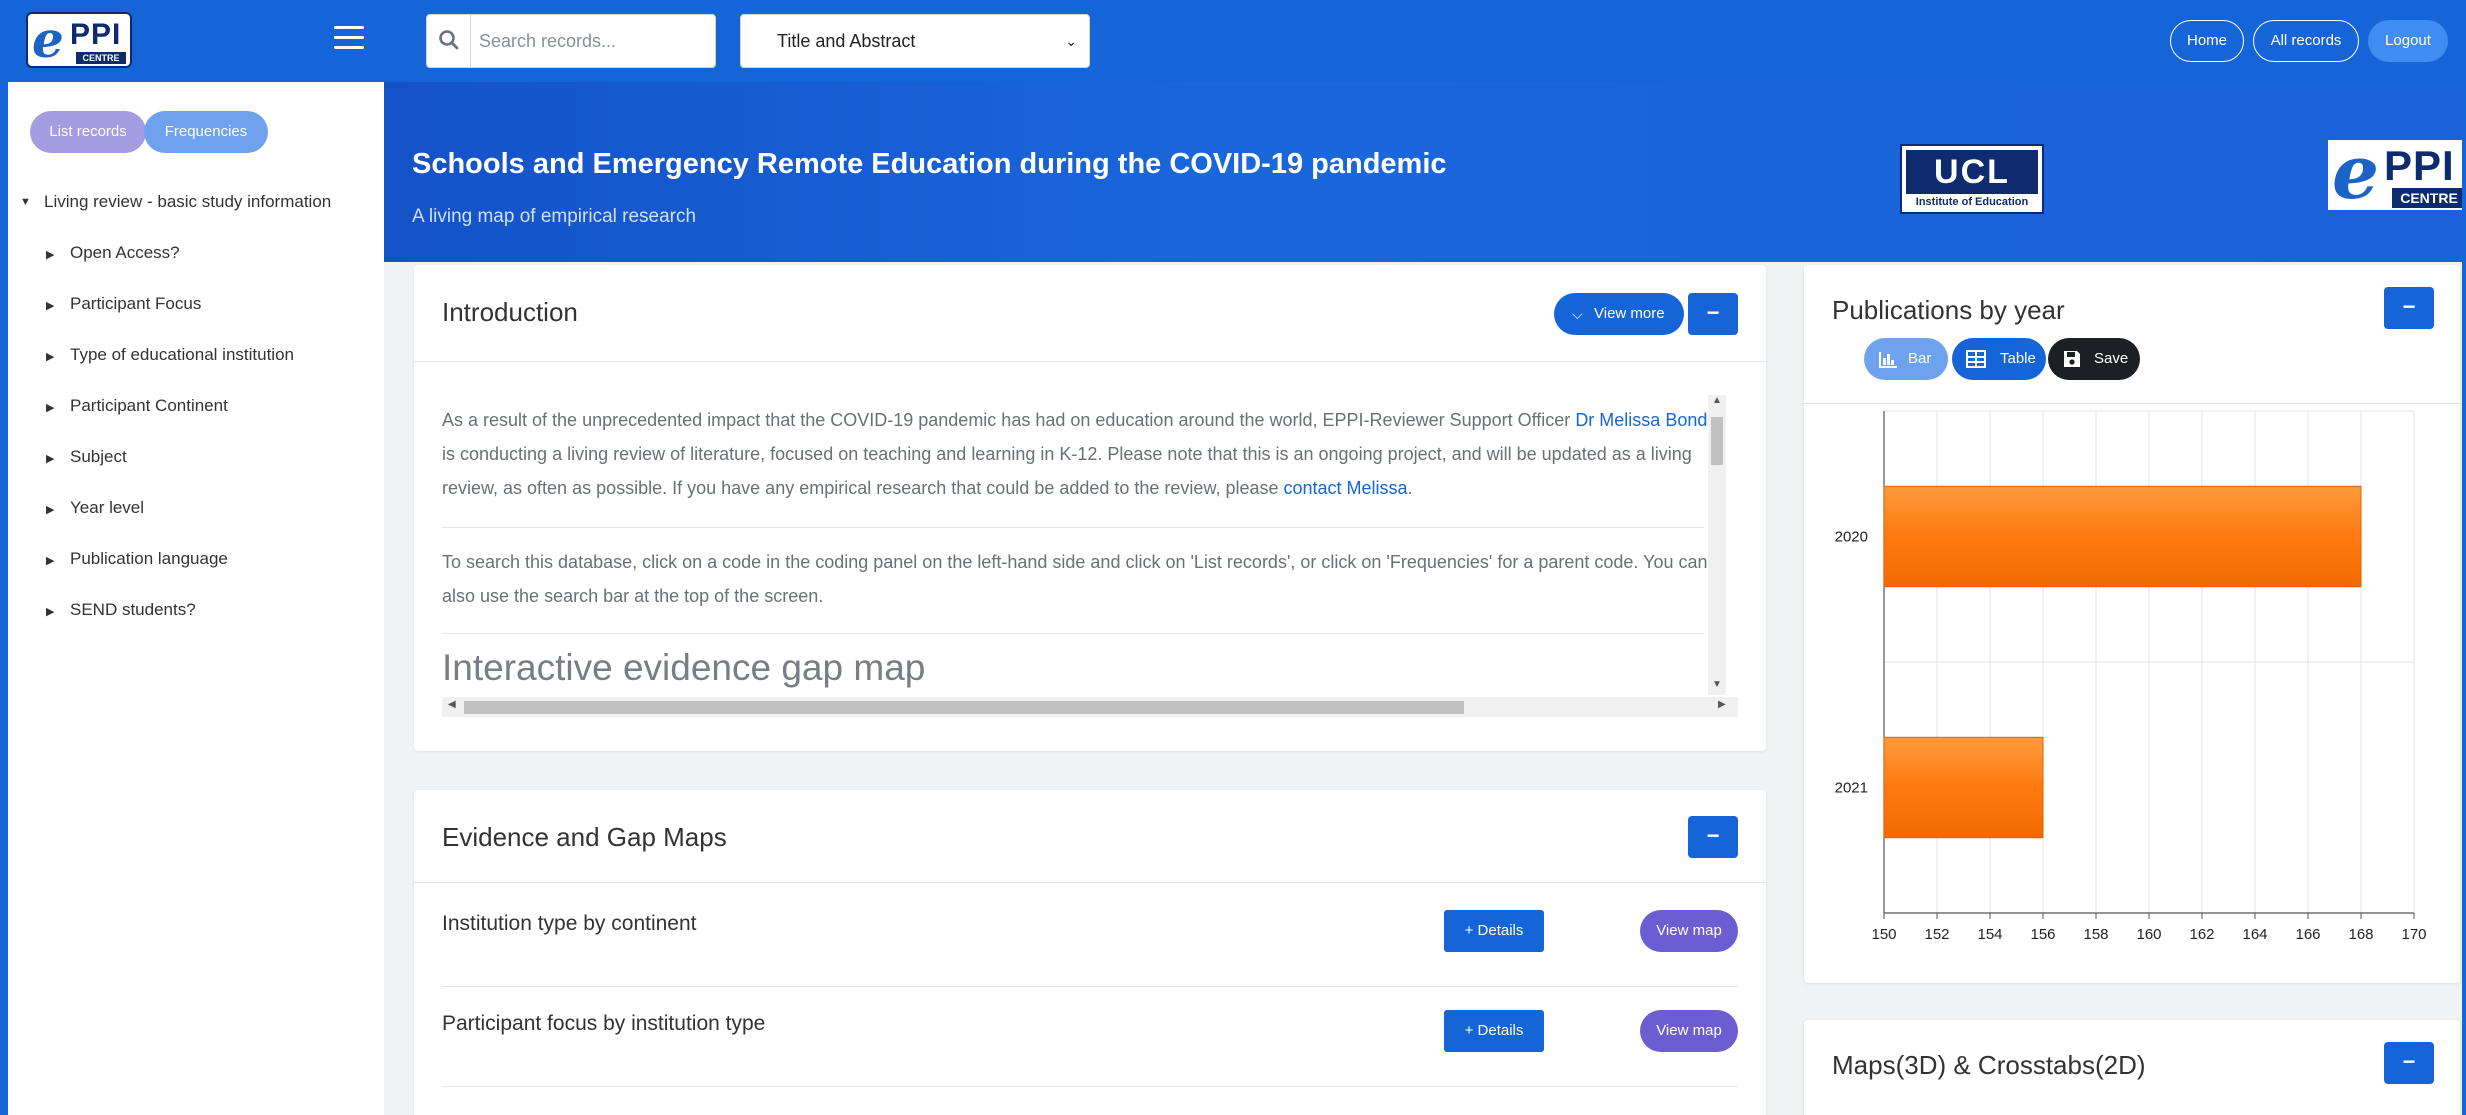 The image size is (2466, 1115). What do you see at coordinates (206, 132) in the screenshot?
I see `frequencies-button: Frequencies` at bounding box center [206, 132].